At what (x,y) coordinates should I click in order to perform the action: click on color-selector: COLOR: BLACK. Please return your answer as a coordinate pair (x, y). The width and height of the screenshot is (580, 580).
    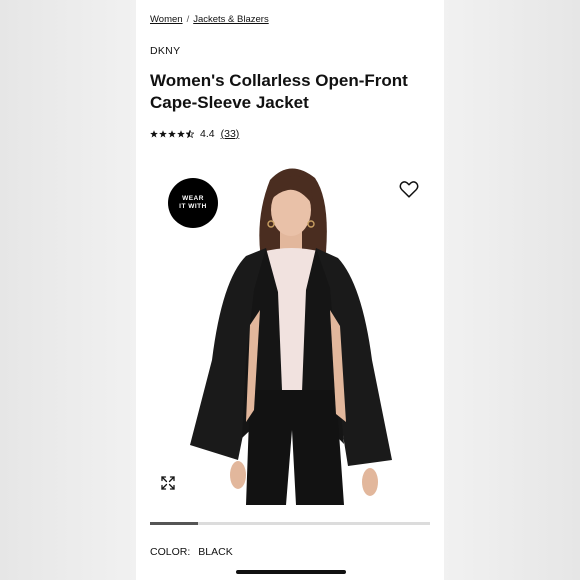
    Looking at the image, I should click on (191, 552).